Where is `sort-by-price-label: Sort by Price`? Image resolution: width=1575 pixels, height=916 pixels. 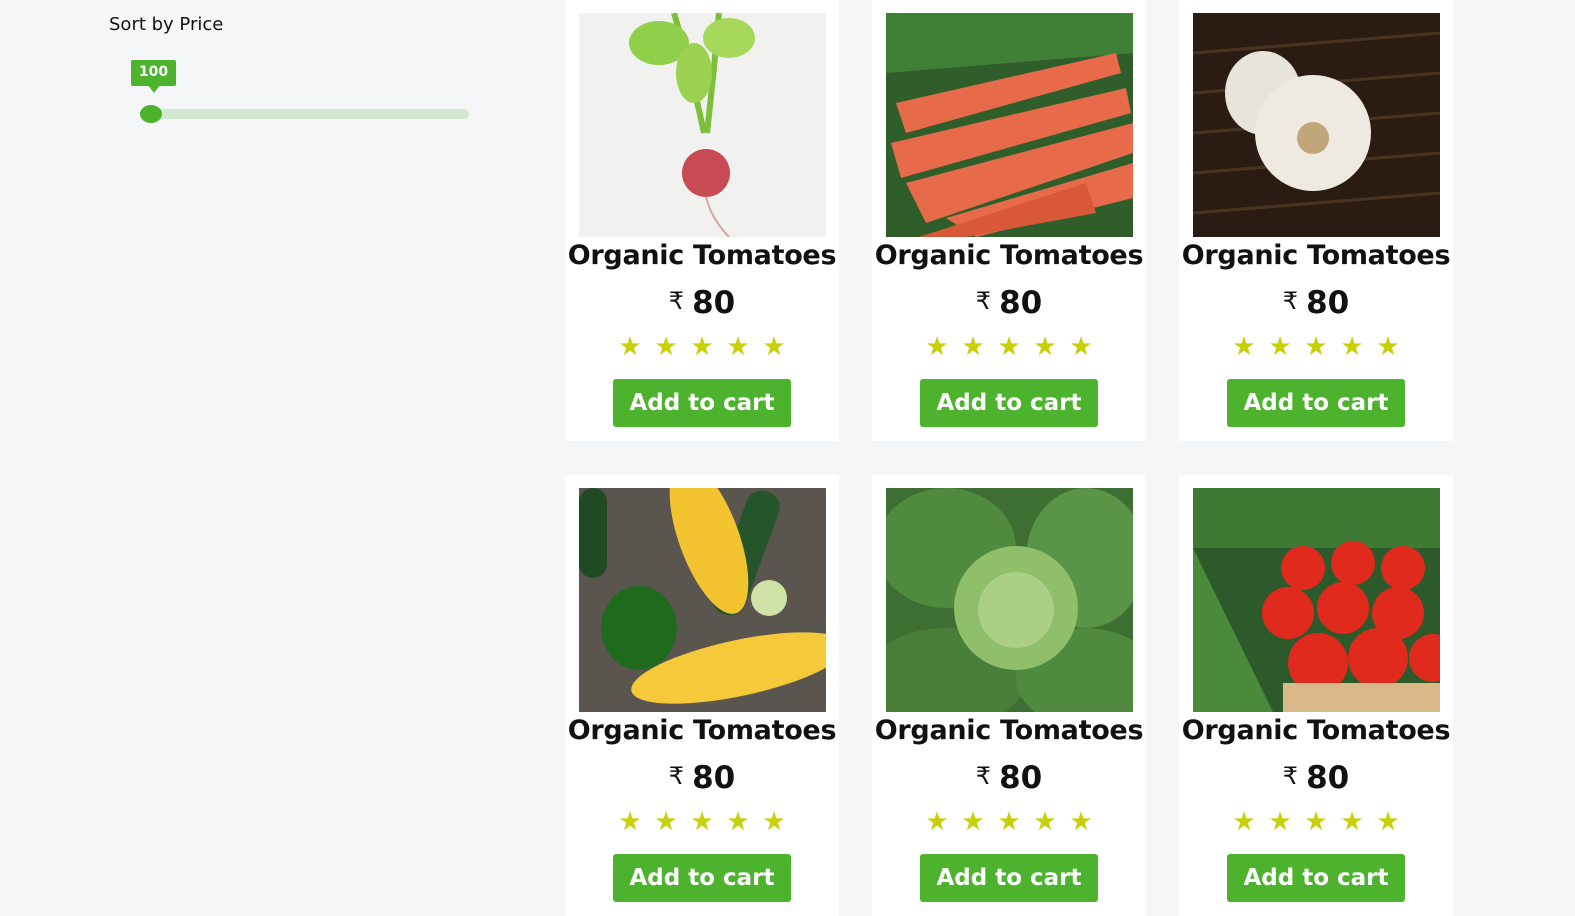 sort-by-price-label: Sort by Price is located at coordinates (166, 24).